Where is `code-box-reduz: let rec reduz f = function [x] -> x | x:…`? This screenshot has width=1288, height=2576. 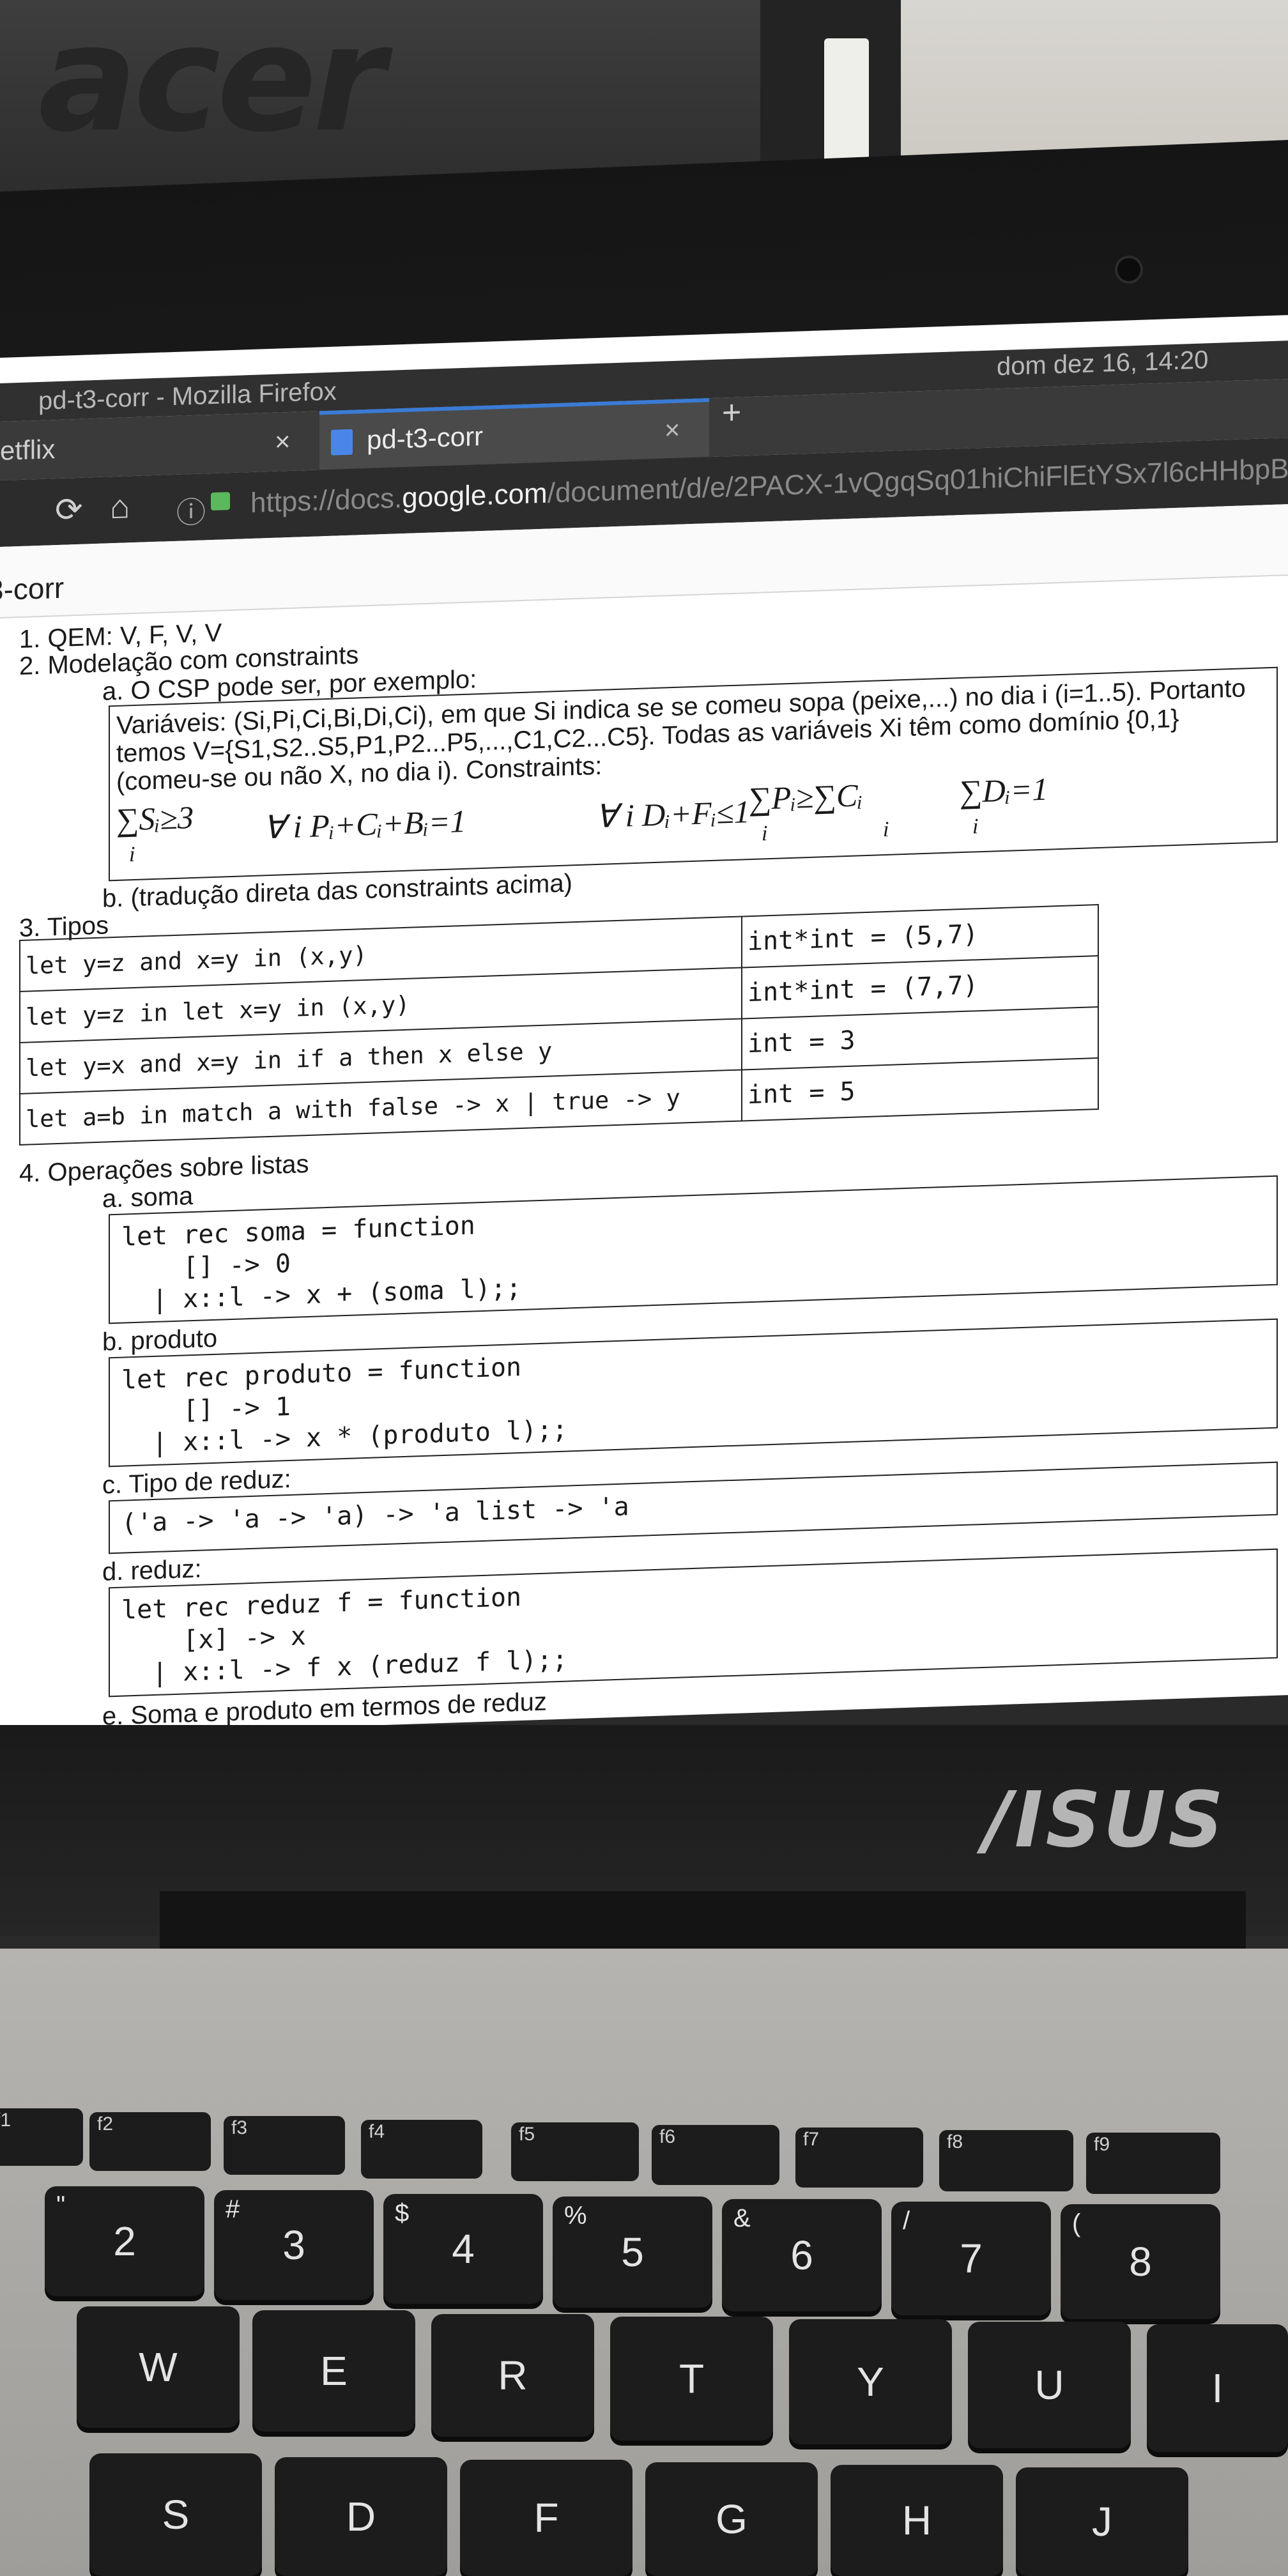
code-box-reduz: let rec reduz f = function [x] -> x | x:… is located at coordinates (693, 1623).